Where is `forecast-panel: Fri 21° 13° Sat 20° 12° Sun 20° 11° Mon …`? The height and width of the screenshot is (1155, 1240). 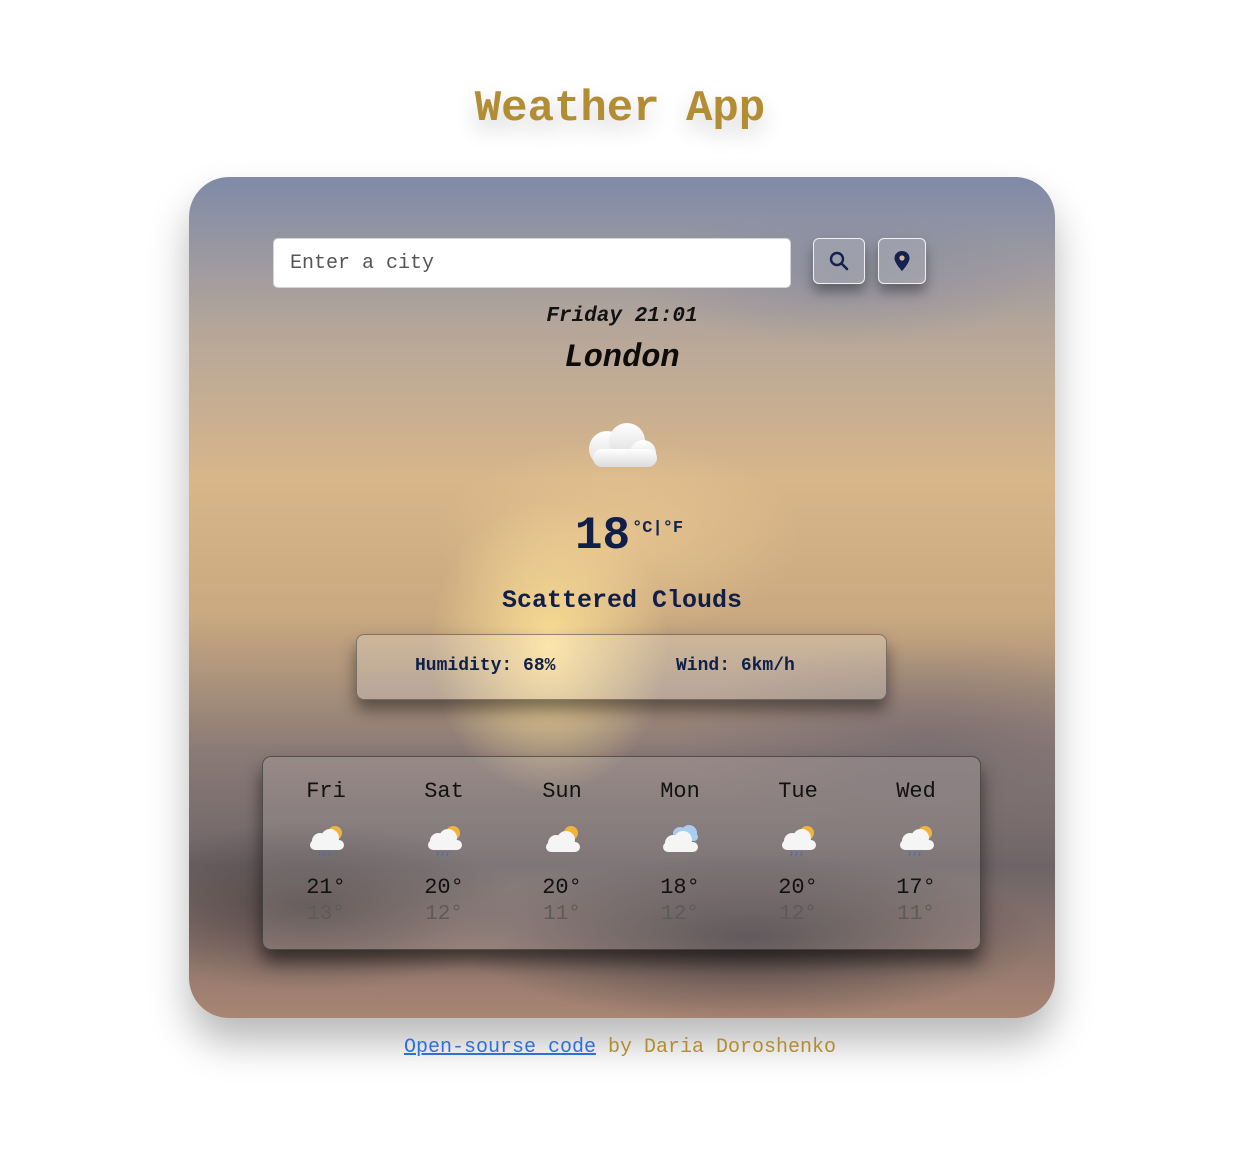 forecast-panel: Fri 21° 13° Sat 20° 12° Sun 20° 11° Mon … is located at coordinates (621, 853).